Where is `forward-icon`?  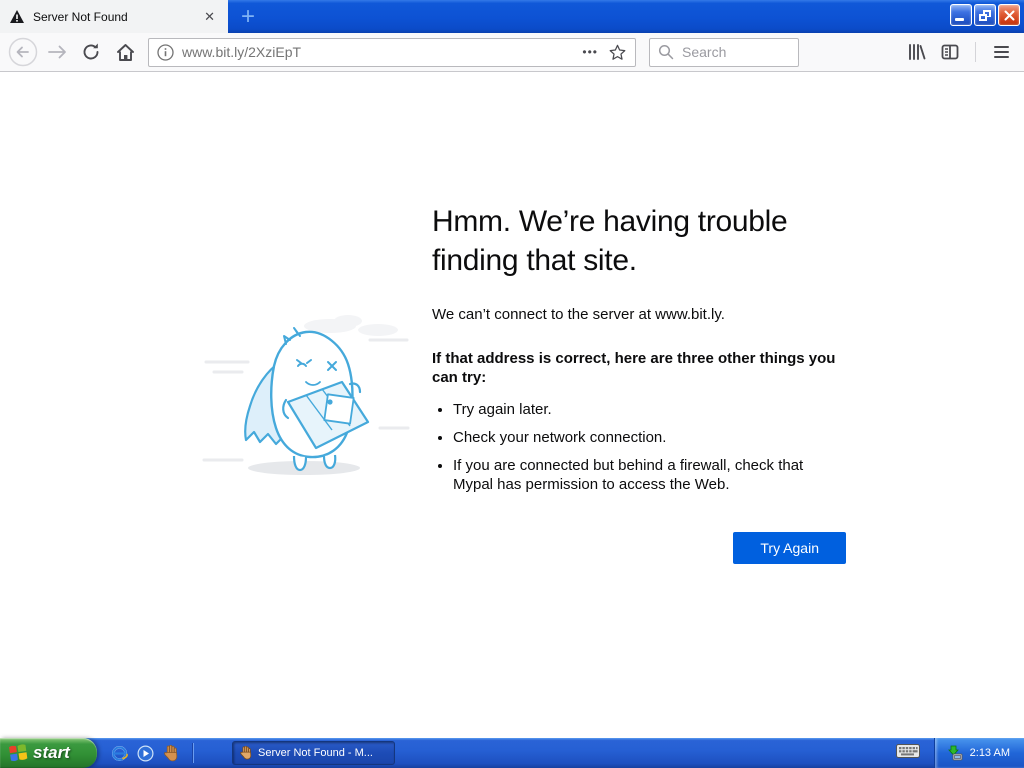 forward-icon is located at coordinates (57, 52).